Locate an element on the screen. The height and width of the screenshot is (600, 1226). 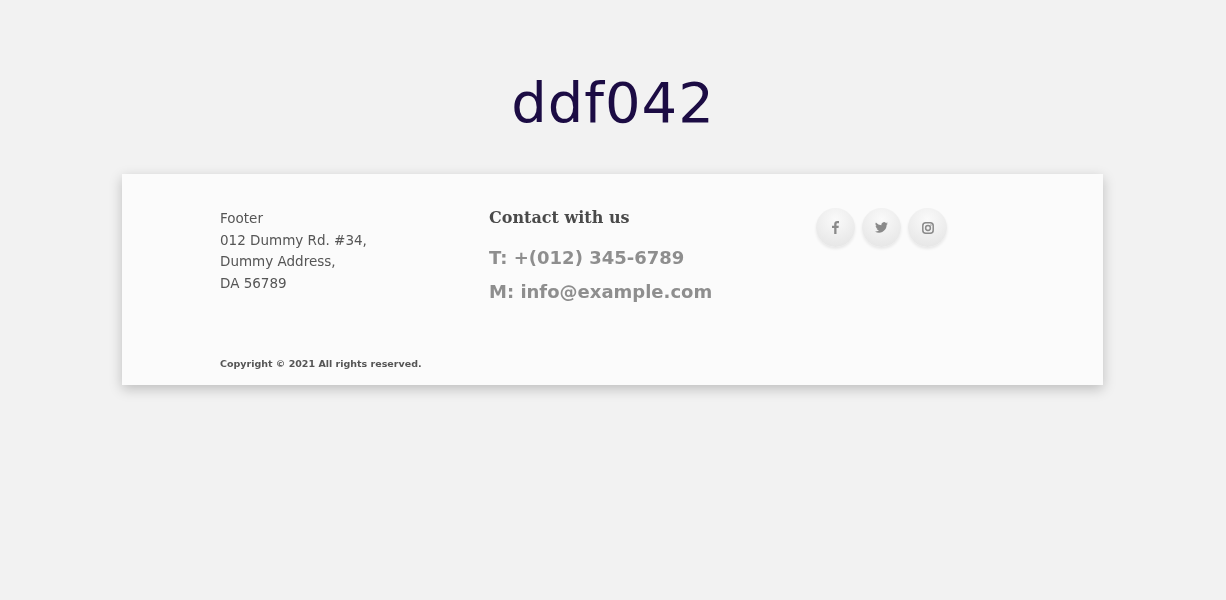
address-line: Dummy Address, is located at coordinates (278, 261).